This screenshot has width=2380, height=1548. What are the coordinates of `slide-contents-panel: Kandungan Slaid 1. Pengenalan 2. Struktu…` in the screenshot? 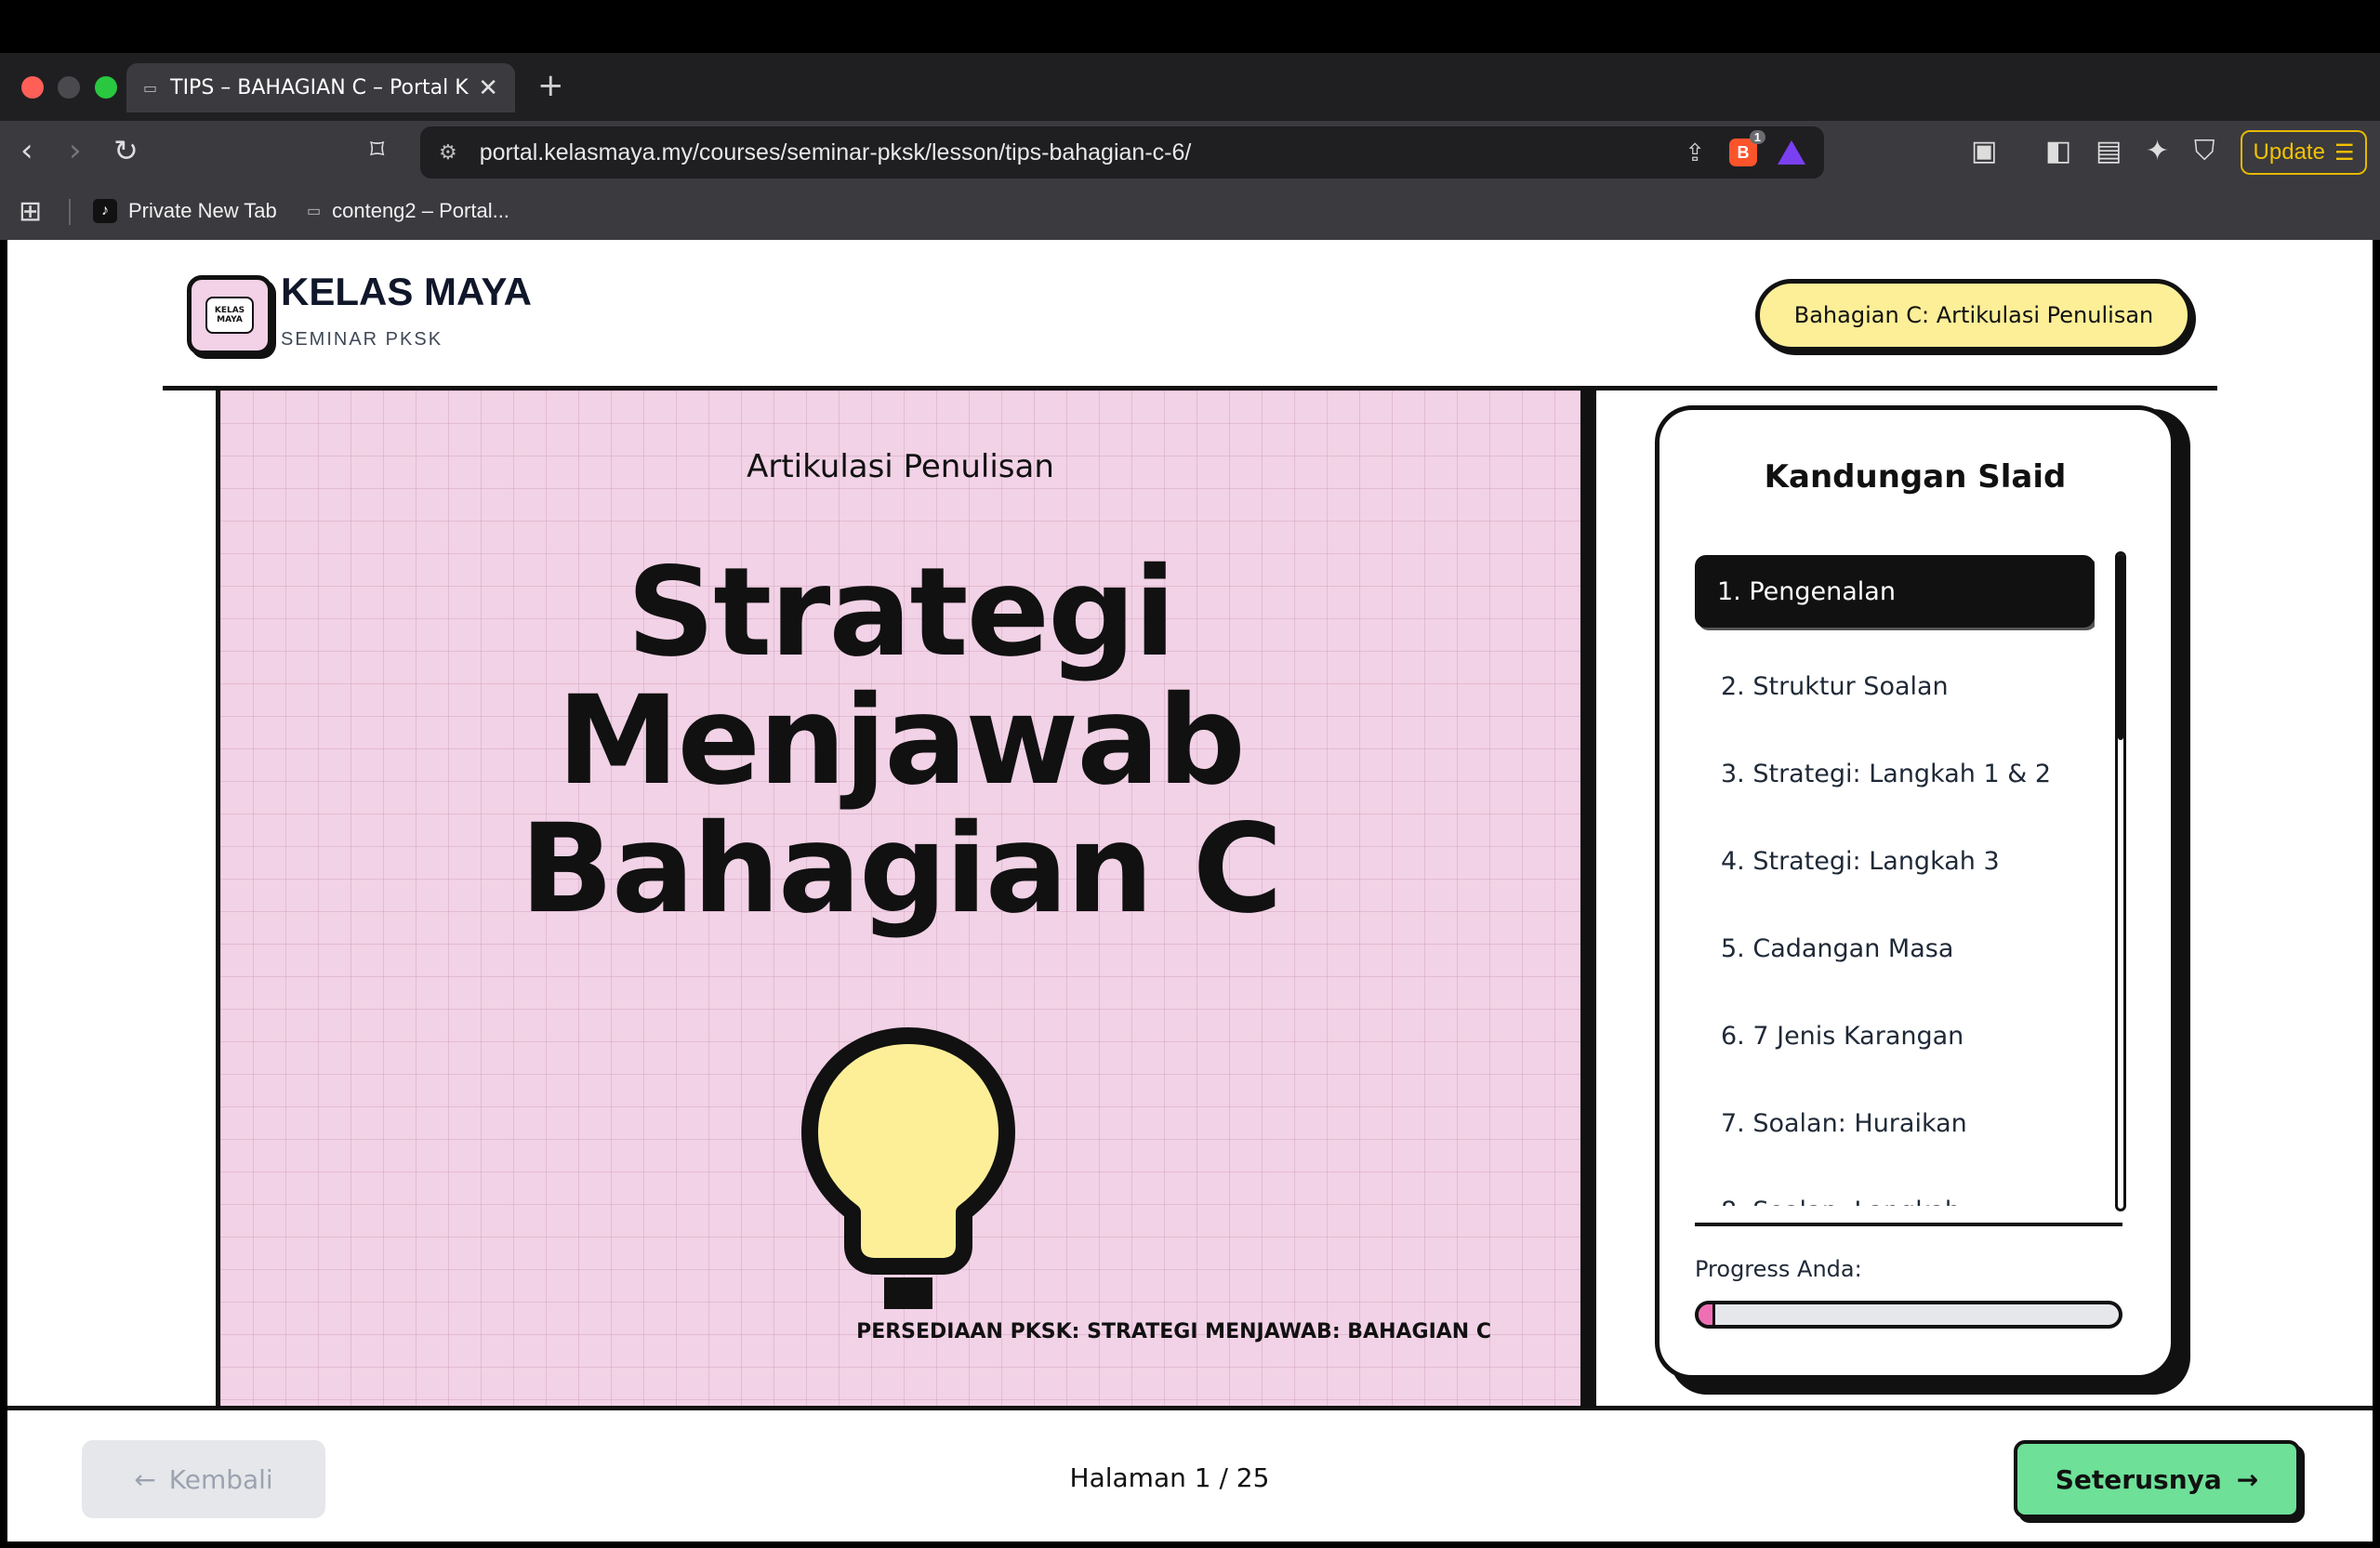 It's located at (1915, 892).